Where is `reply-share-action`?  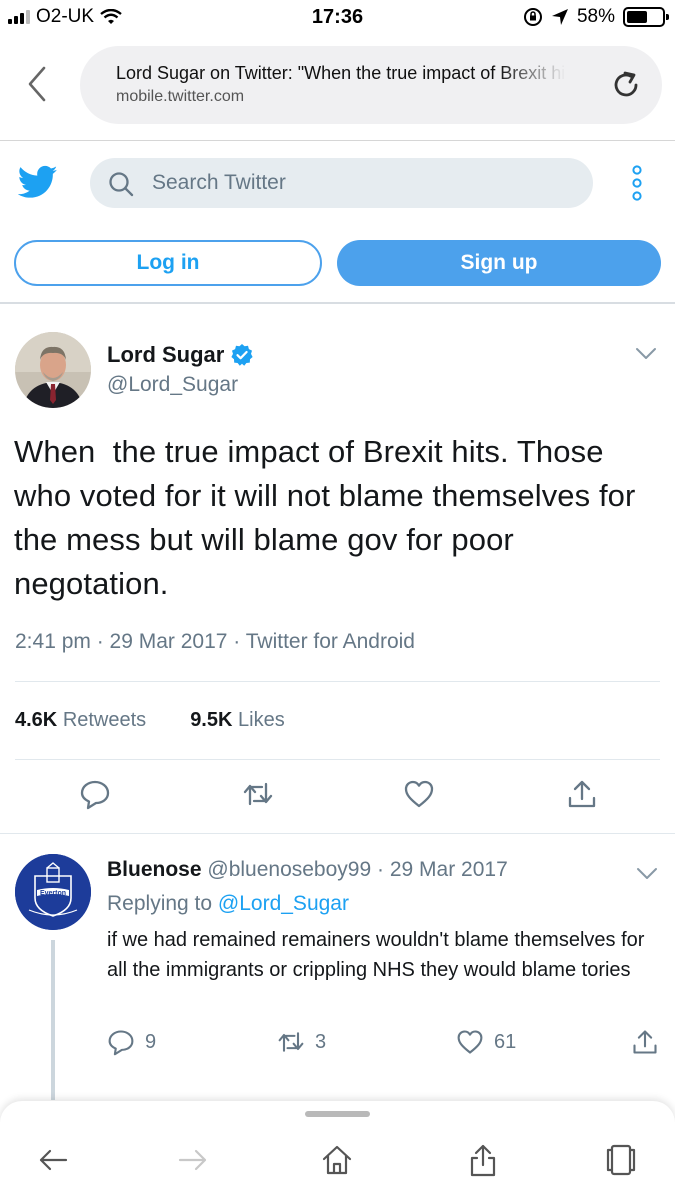 reply-share-action is located at coordinates (645, 1042).